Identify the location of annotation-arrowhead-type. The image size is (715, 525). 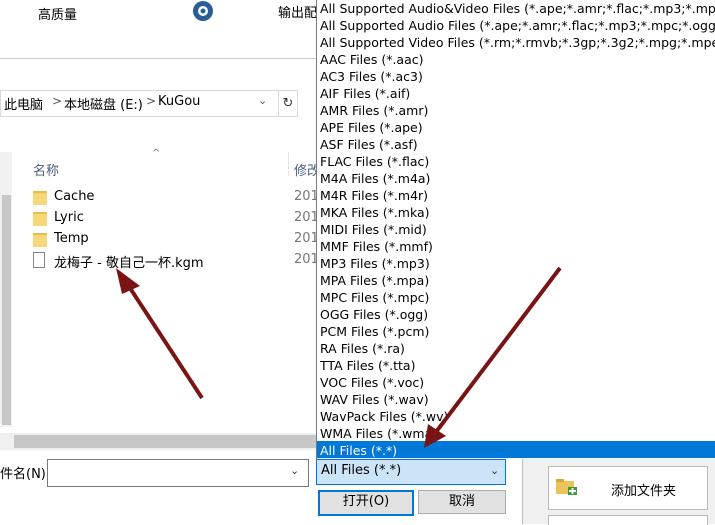
(435, 436).